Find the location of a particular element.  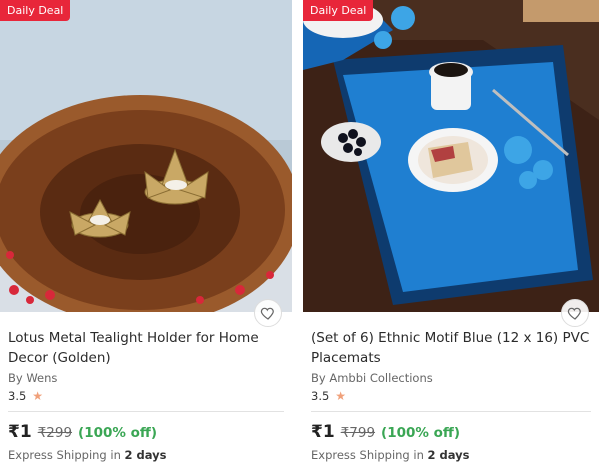

product-brand: By Wens is located at coordinates (33, 378).